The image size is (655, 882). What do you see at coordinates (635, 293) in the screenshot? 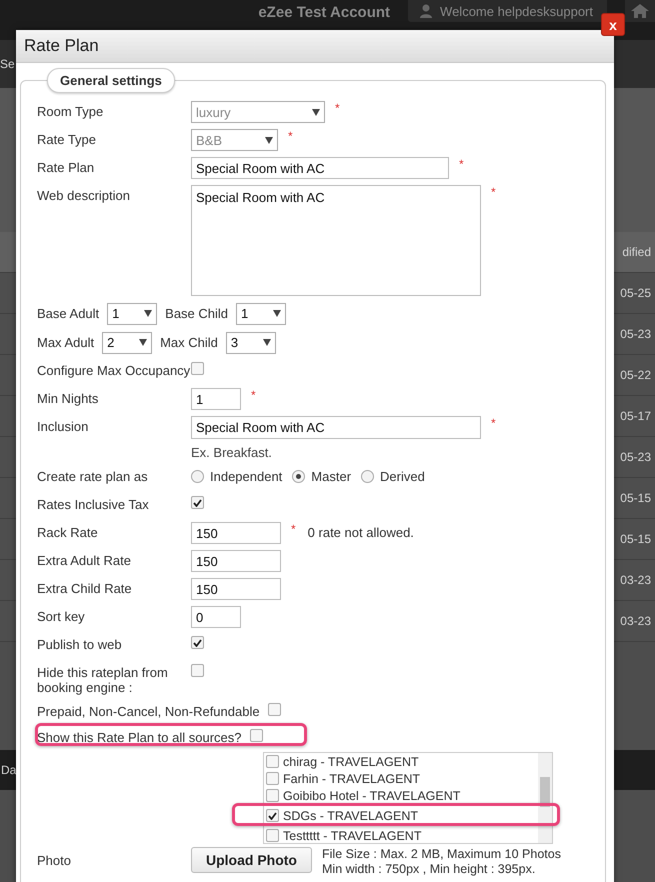
I see `table-cell: 05-25` at bounding box center [635, 293].